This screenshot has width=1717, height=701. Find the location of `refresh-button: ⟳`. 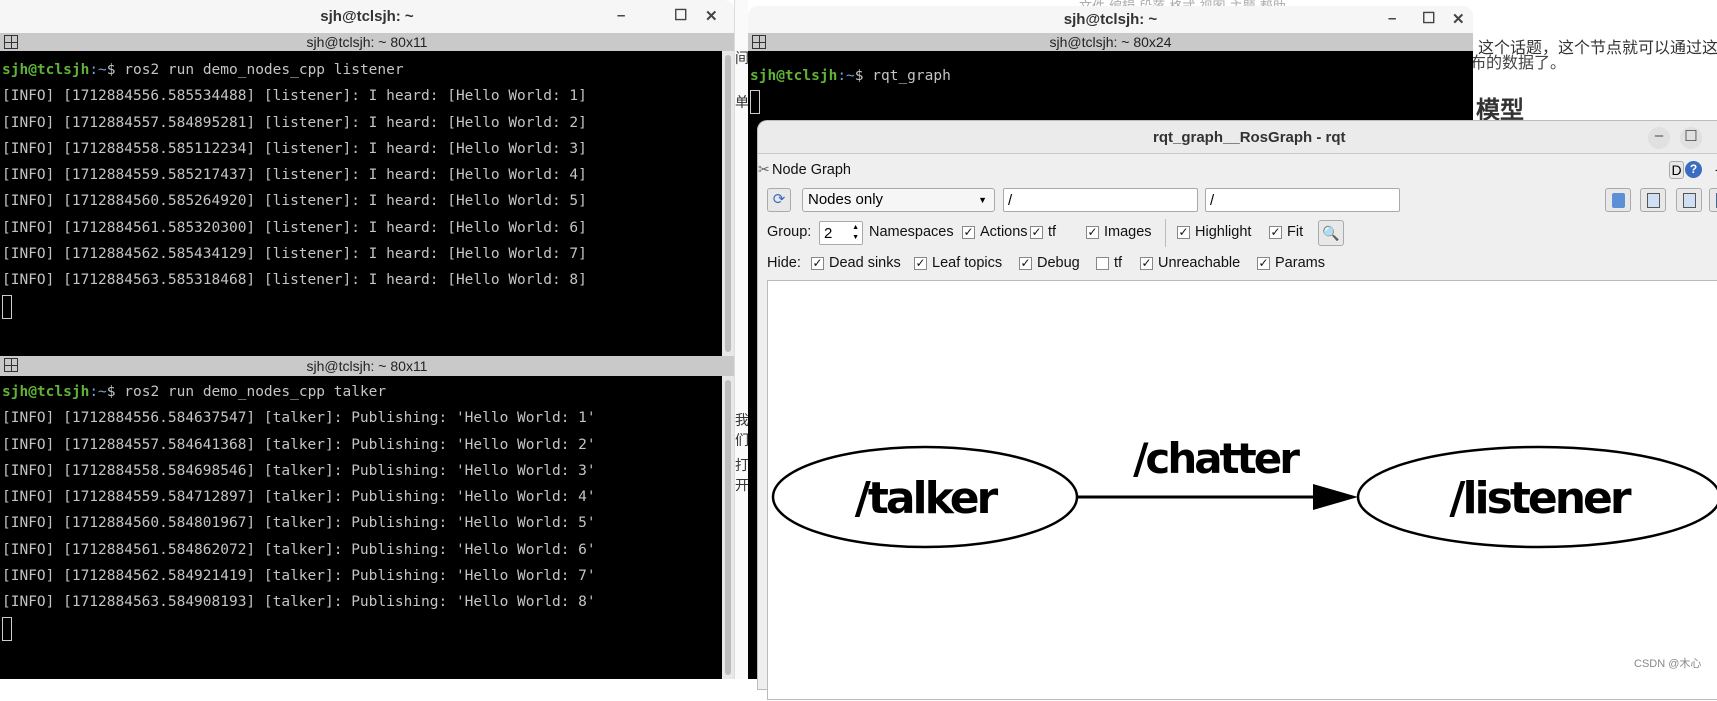

refresh-button: ⟳ is located at coordinates (779, 200).